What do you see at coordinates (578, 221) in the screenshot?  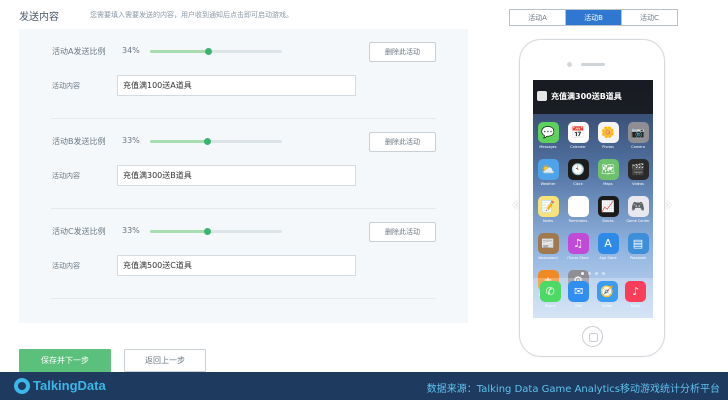 I see `app-label: Reminders` at bounding box center [578, 221].